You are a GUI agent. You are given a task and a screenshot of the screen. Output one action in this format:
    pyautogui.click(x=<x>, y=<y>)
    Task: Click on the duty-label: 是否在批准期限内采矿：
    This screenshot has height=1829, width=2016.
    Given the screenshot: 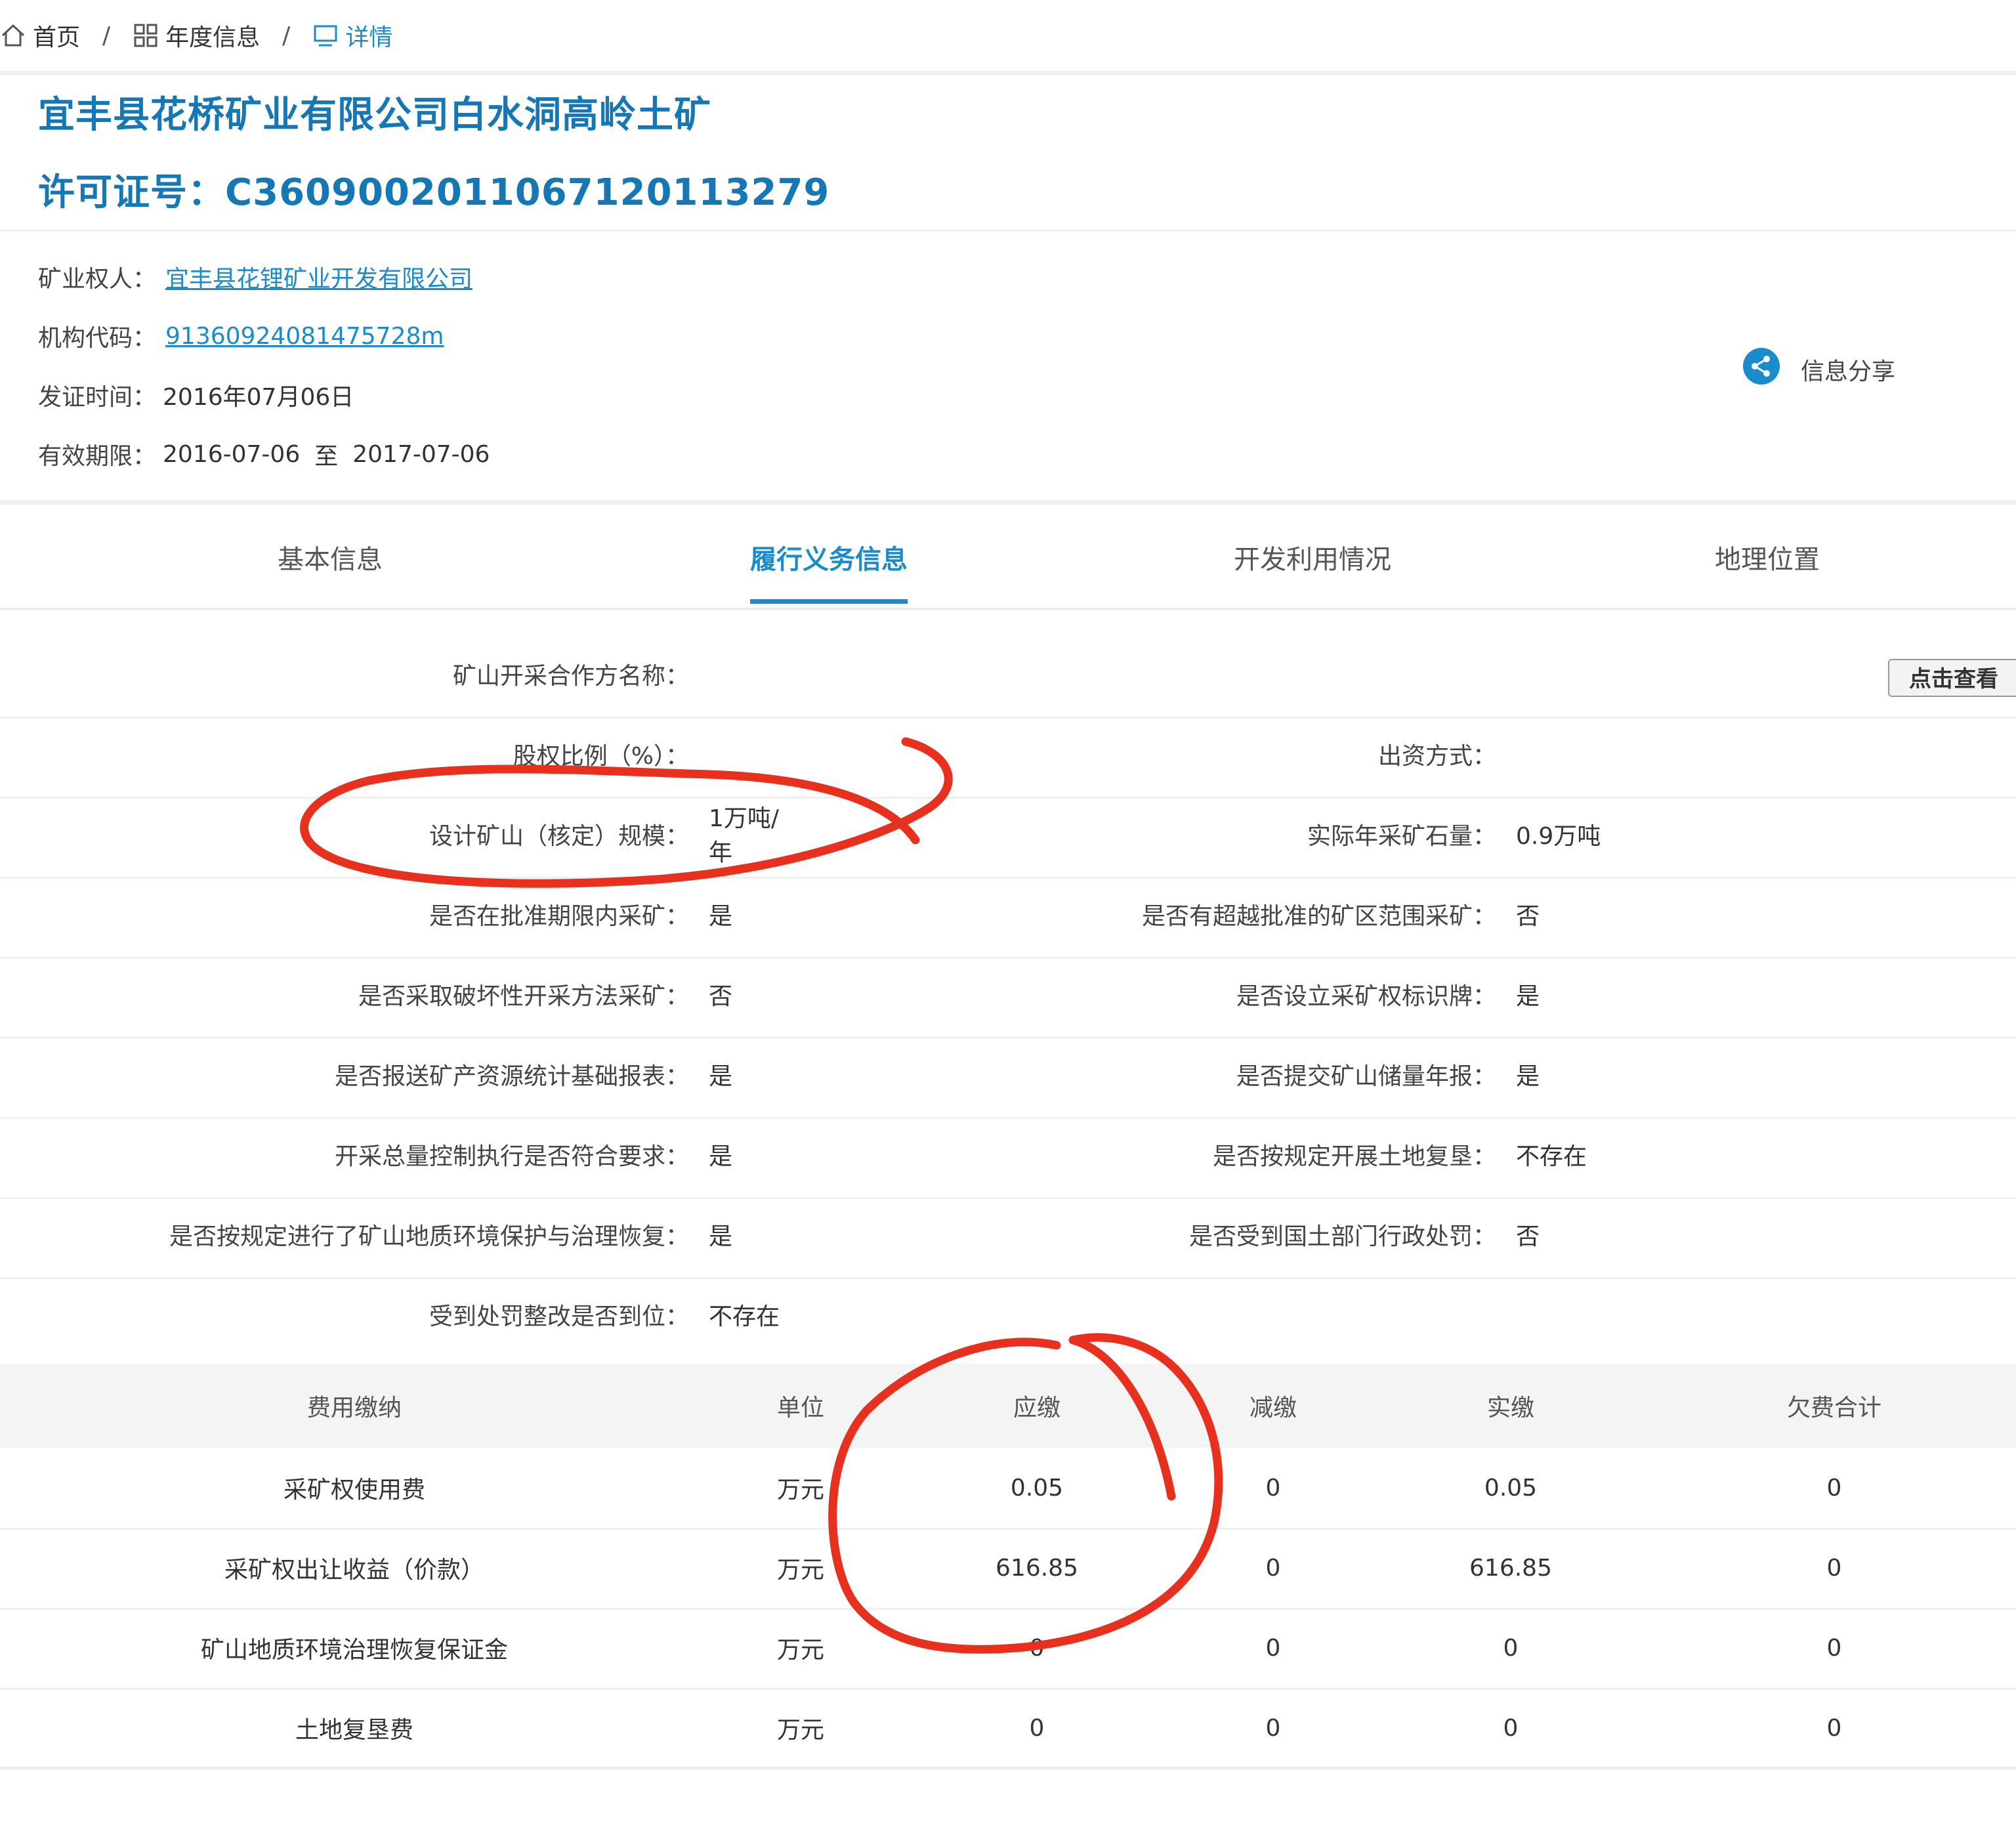 What is the action you would take?
    pyautogui.click(x=559, y=917)
    